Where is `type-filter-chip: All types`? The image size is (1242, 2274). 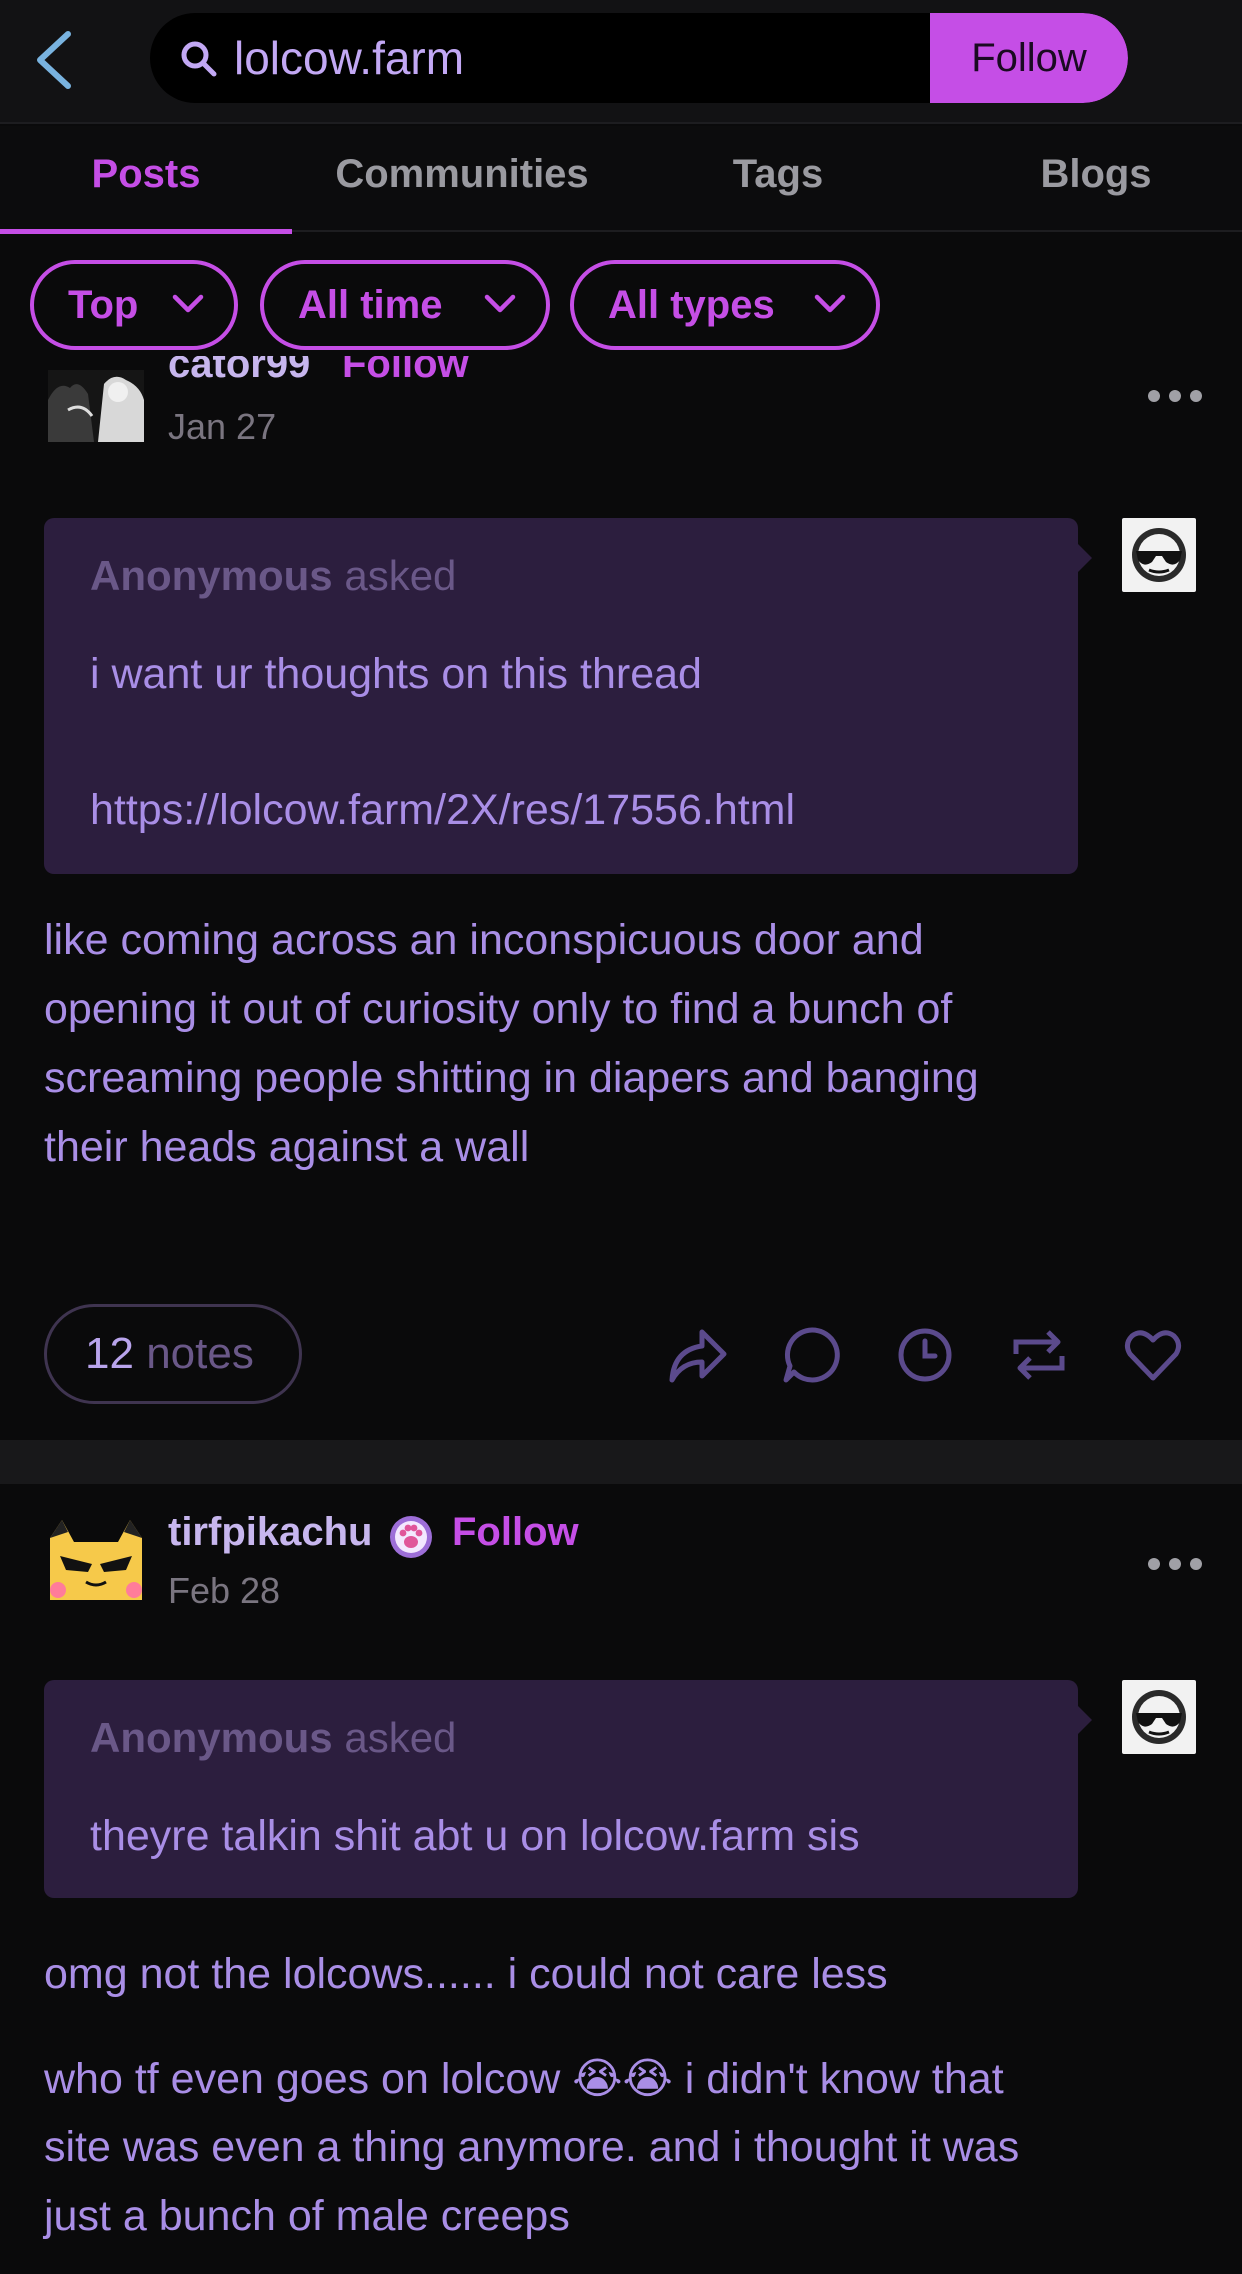
type-filter-chip: All types is located at coordinates (725, 305).